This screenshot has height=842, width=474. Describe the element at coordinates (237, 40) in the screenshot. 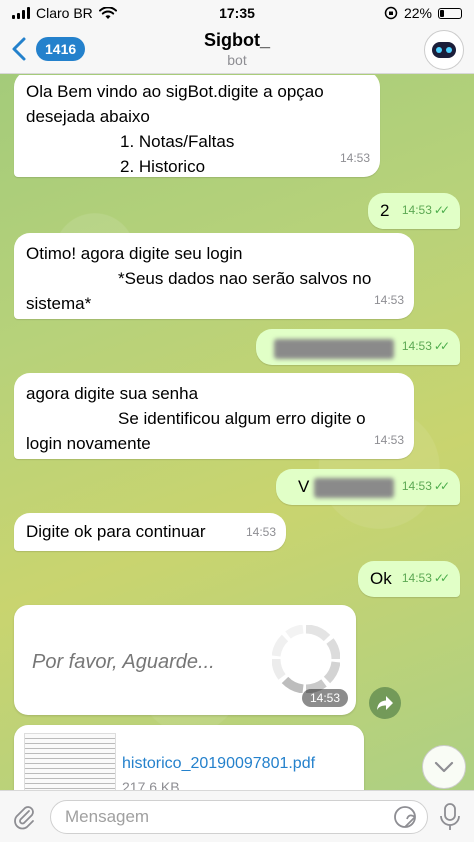

I see `chat-title: Sigbot_` at that location.